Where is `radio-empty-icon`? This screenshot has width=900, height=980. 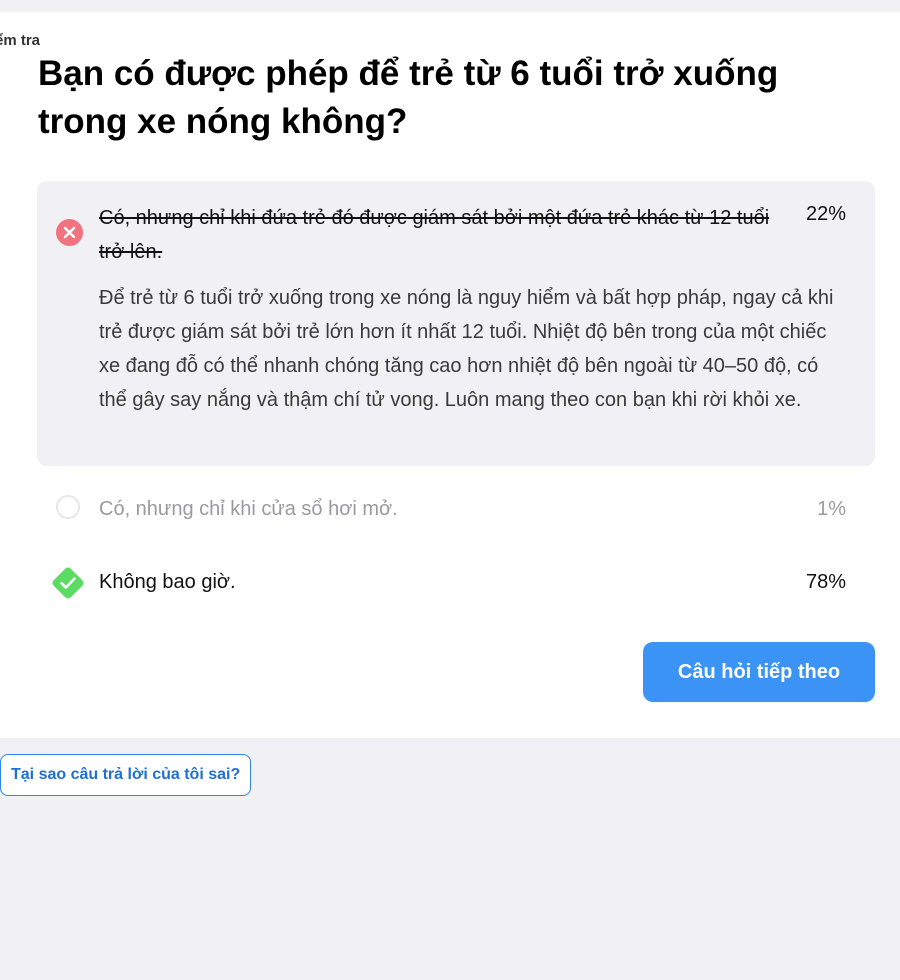
radio-empty-icon is located at coordinates (68, 507).